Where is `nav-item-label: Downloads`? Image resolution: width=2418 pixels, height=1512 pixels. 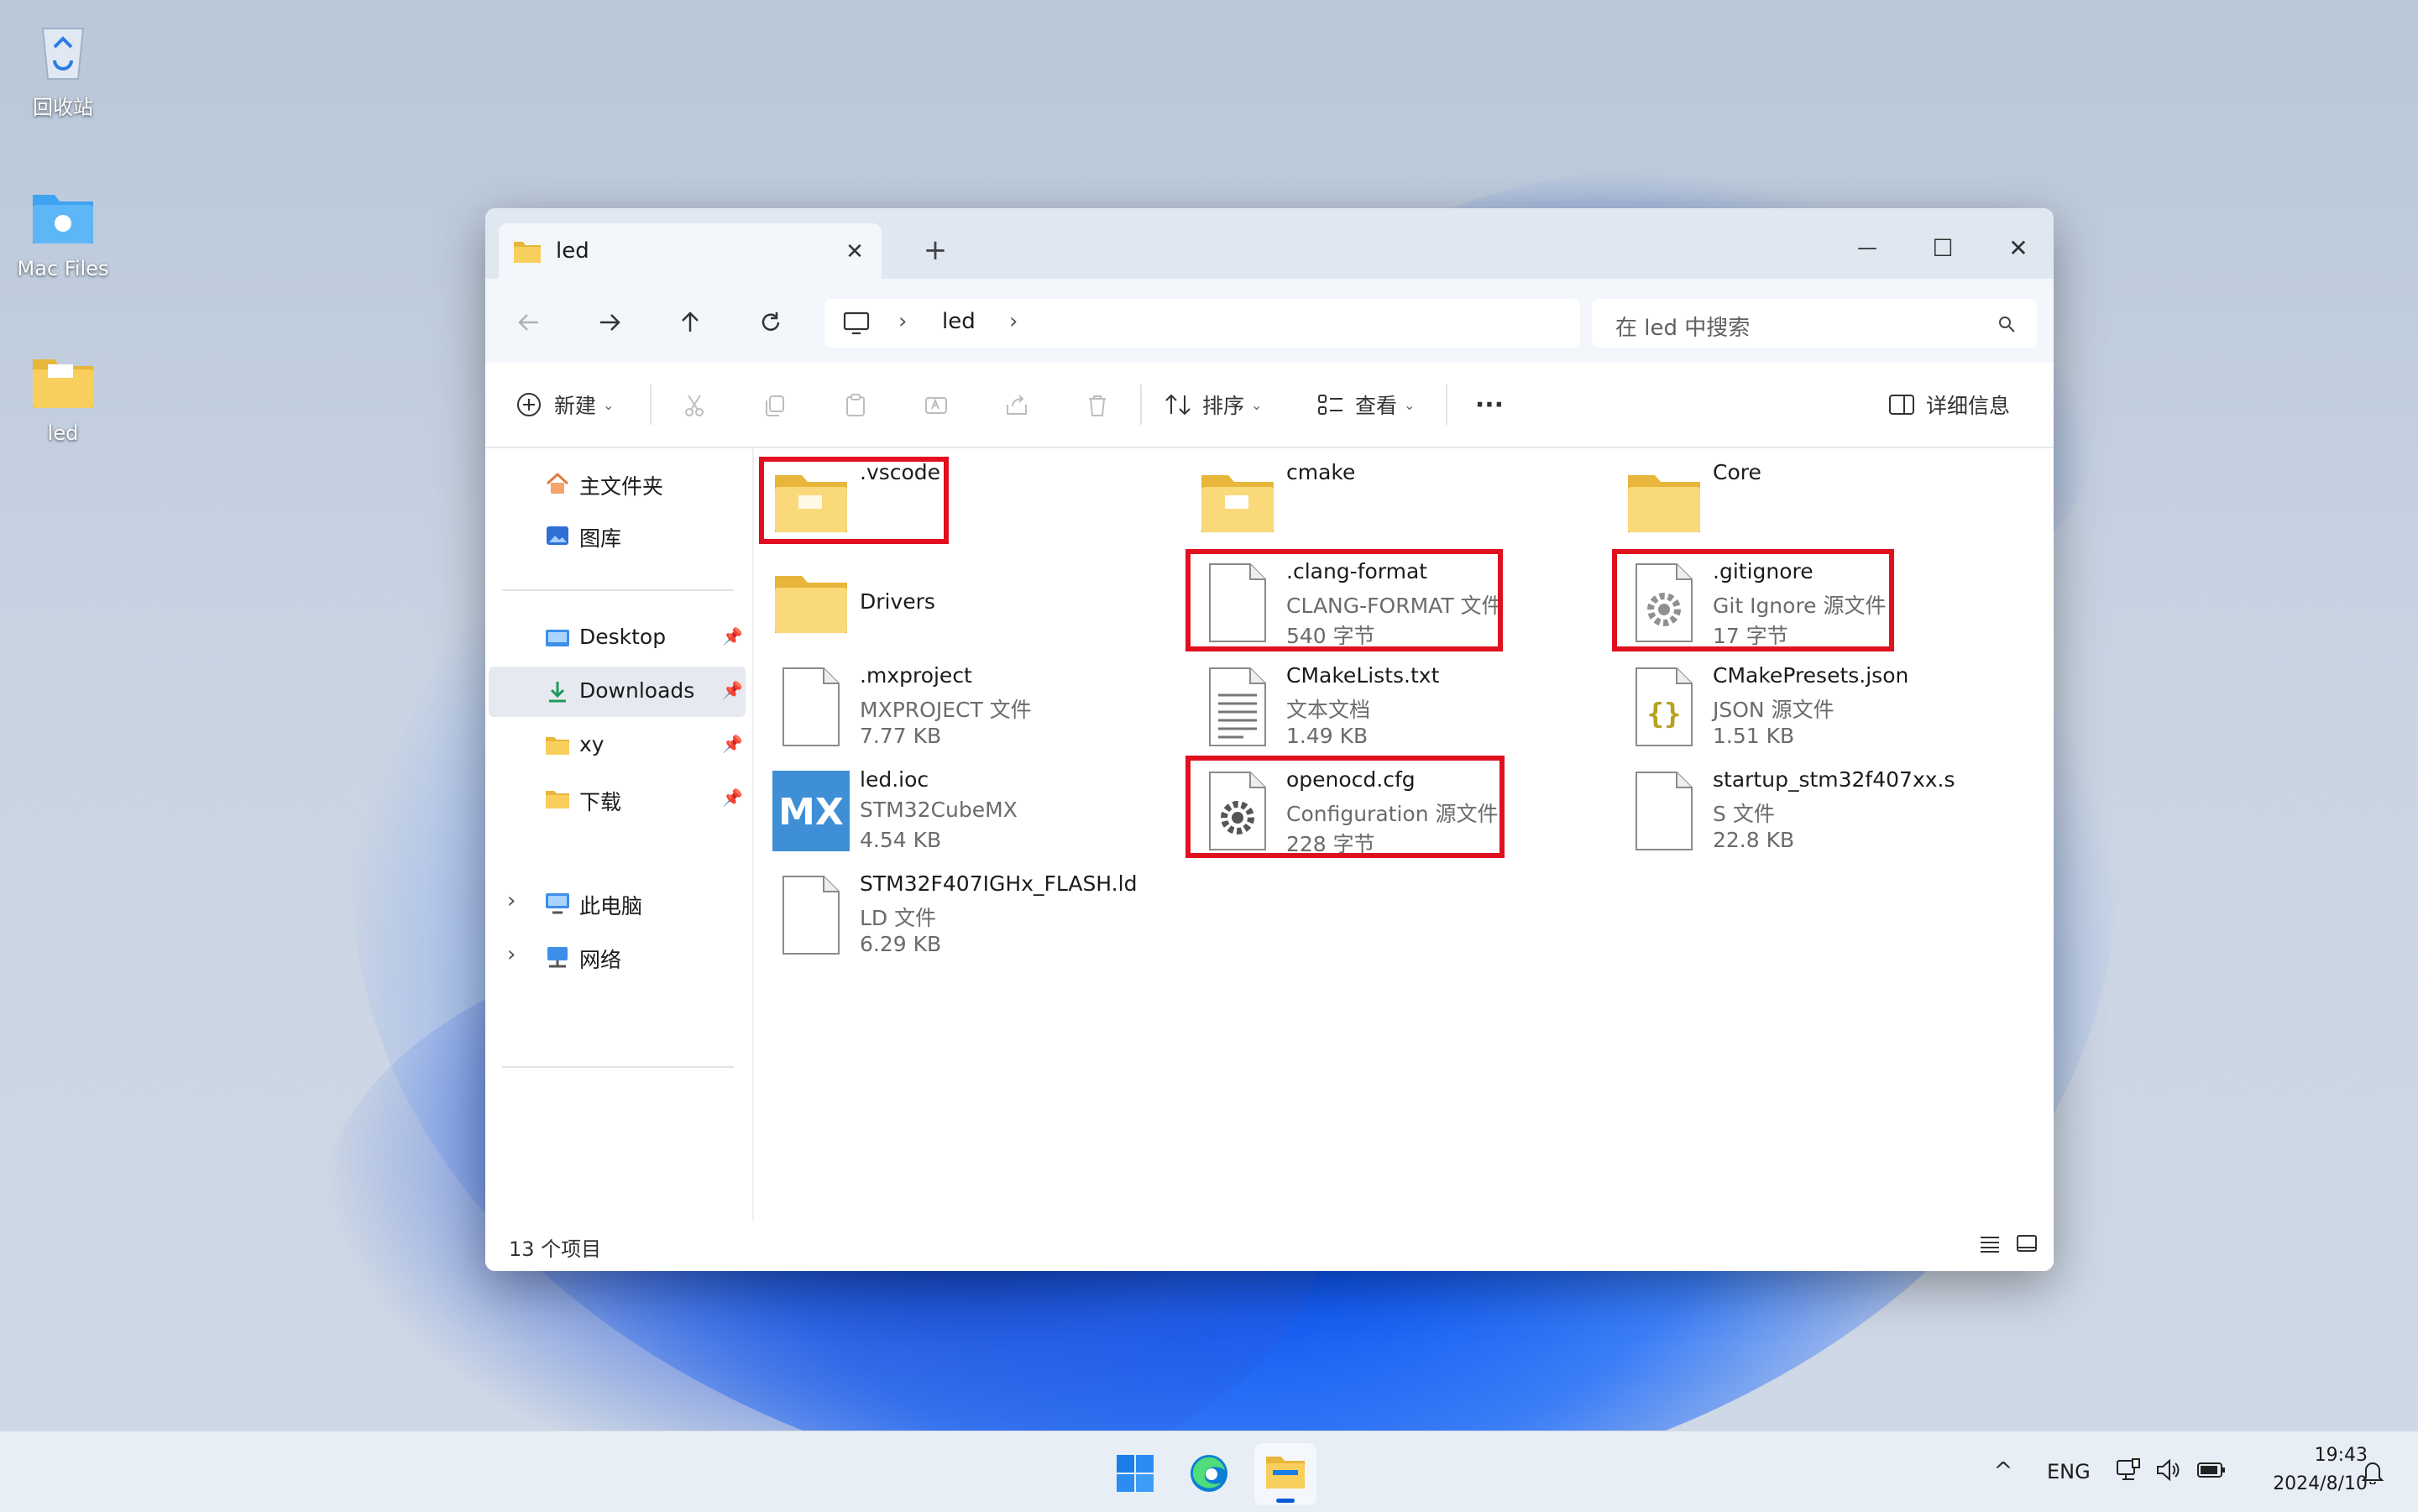
nav-item-label: Downloads is located at coordinates (637, 690).